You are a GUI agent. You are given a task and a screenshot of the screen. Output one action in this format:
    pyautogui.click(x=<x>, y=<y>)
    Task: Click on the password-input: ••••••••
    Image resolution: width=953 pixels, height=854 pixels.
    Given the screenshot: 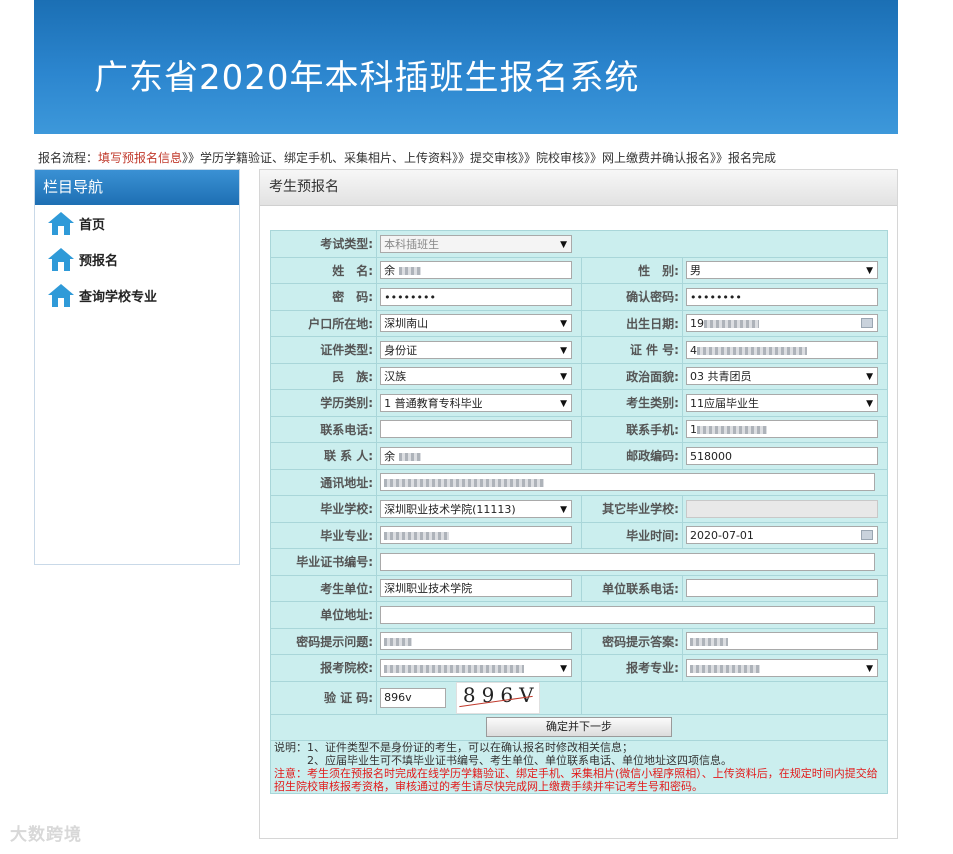 What is the action you would take?
    pyautogui.click(x=476, y=296)
    